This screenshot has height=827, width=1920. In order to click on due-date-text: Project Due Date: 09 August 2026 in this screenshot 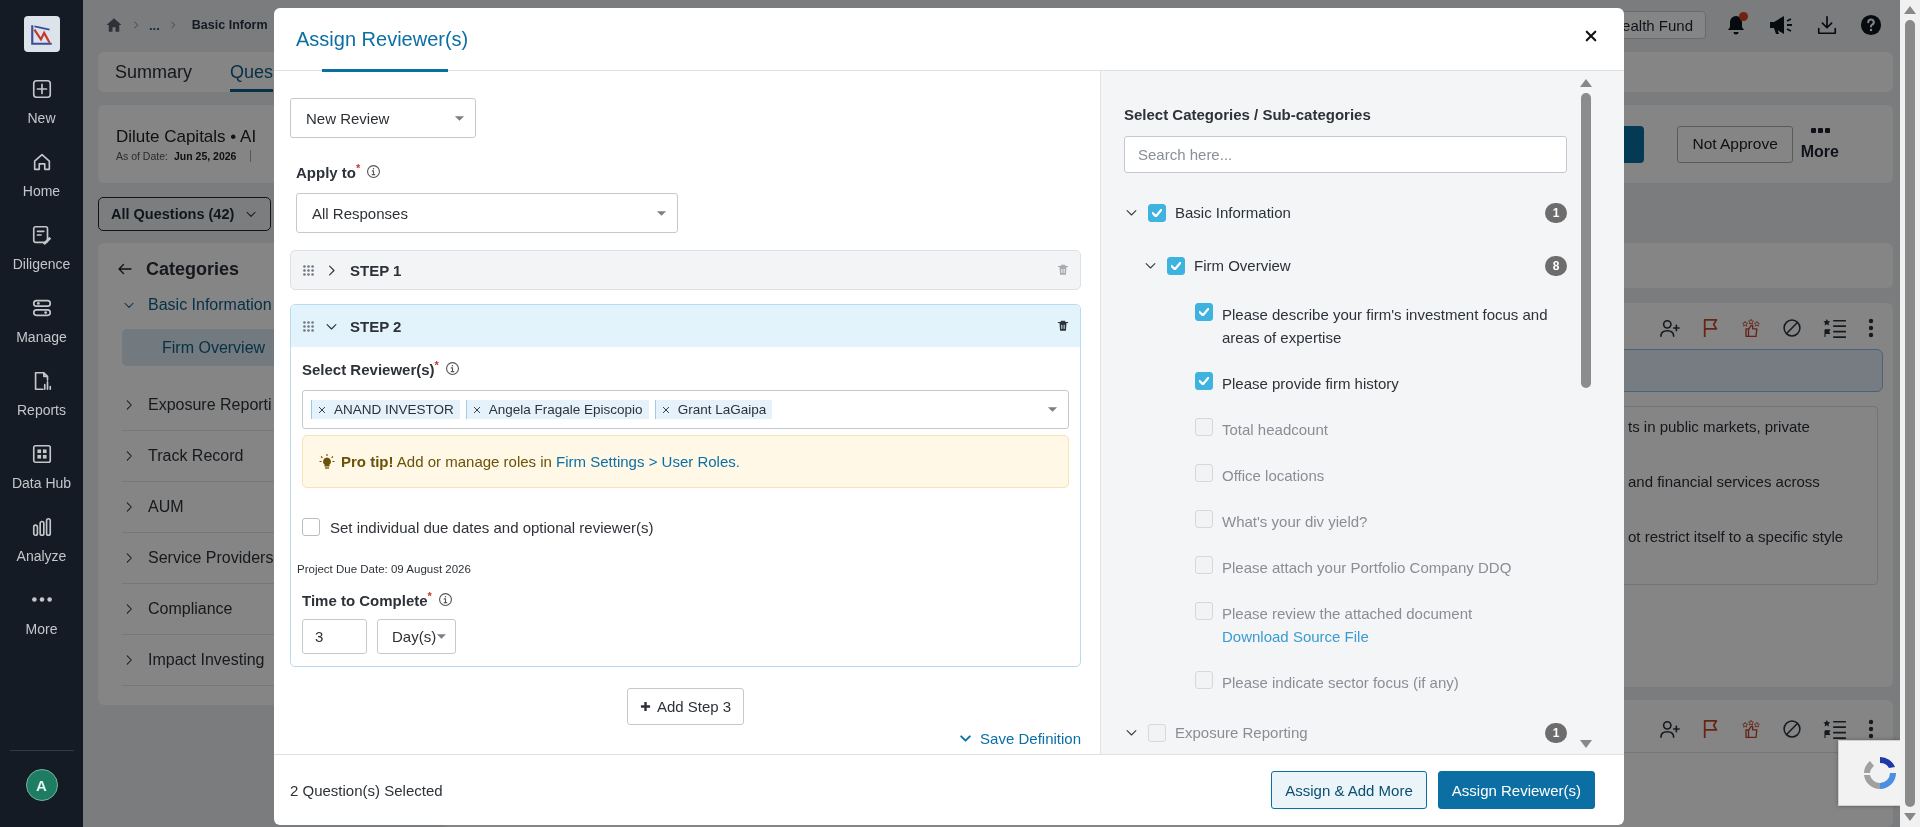, I will do `click(384, 569)`.